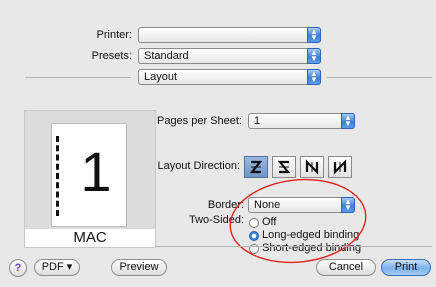 The width and height of the screenshot is (436, 287). Describe the element at coordinates (257, 121) in the screenshot. I see `pages-per-sheet-value: 1` at that location.